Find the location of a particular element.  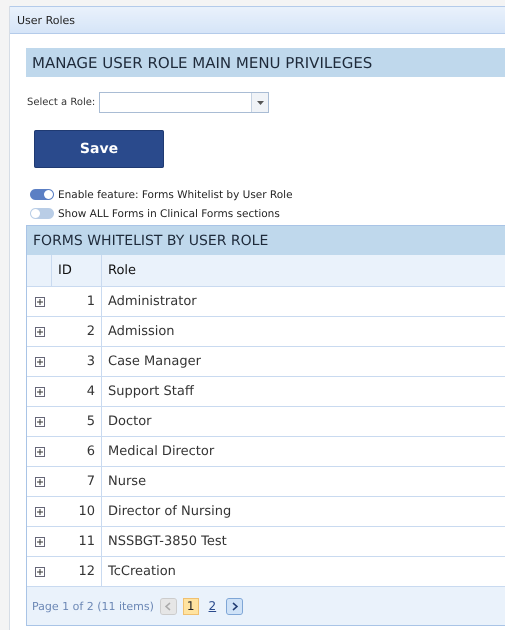

column-header: ID is located at coordinates (77, 270).